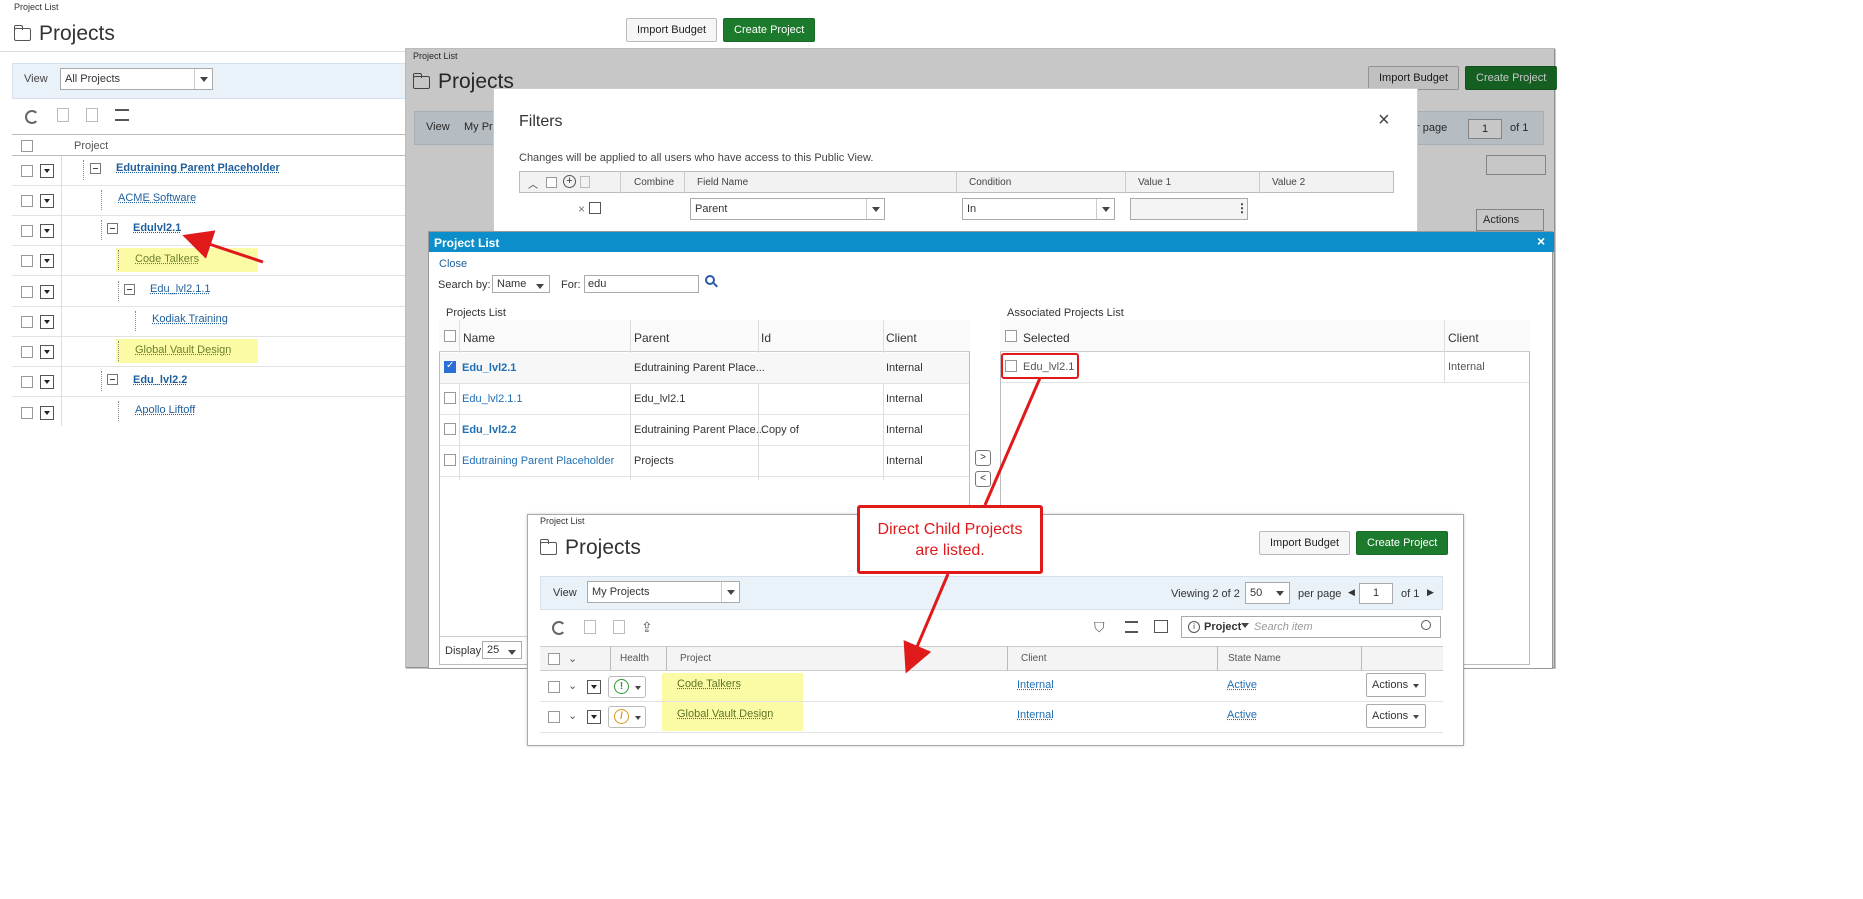  Describe the element at coordinates (950, 539) in the screenshot. I see `callout-box: Direct Child Projects are listed.` at that location.